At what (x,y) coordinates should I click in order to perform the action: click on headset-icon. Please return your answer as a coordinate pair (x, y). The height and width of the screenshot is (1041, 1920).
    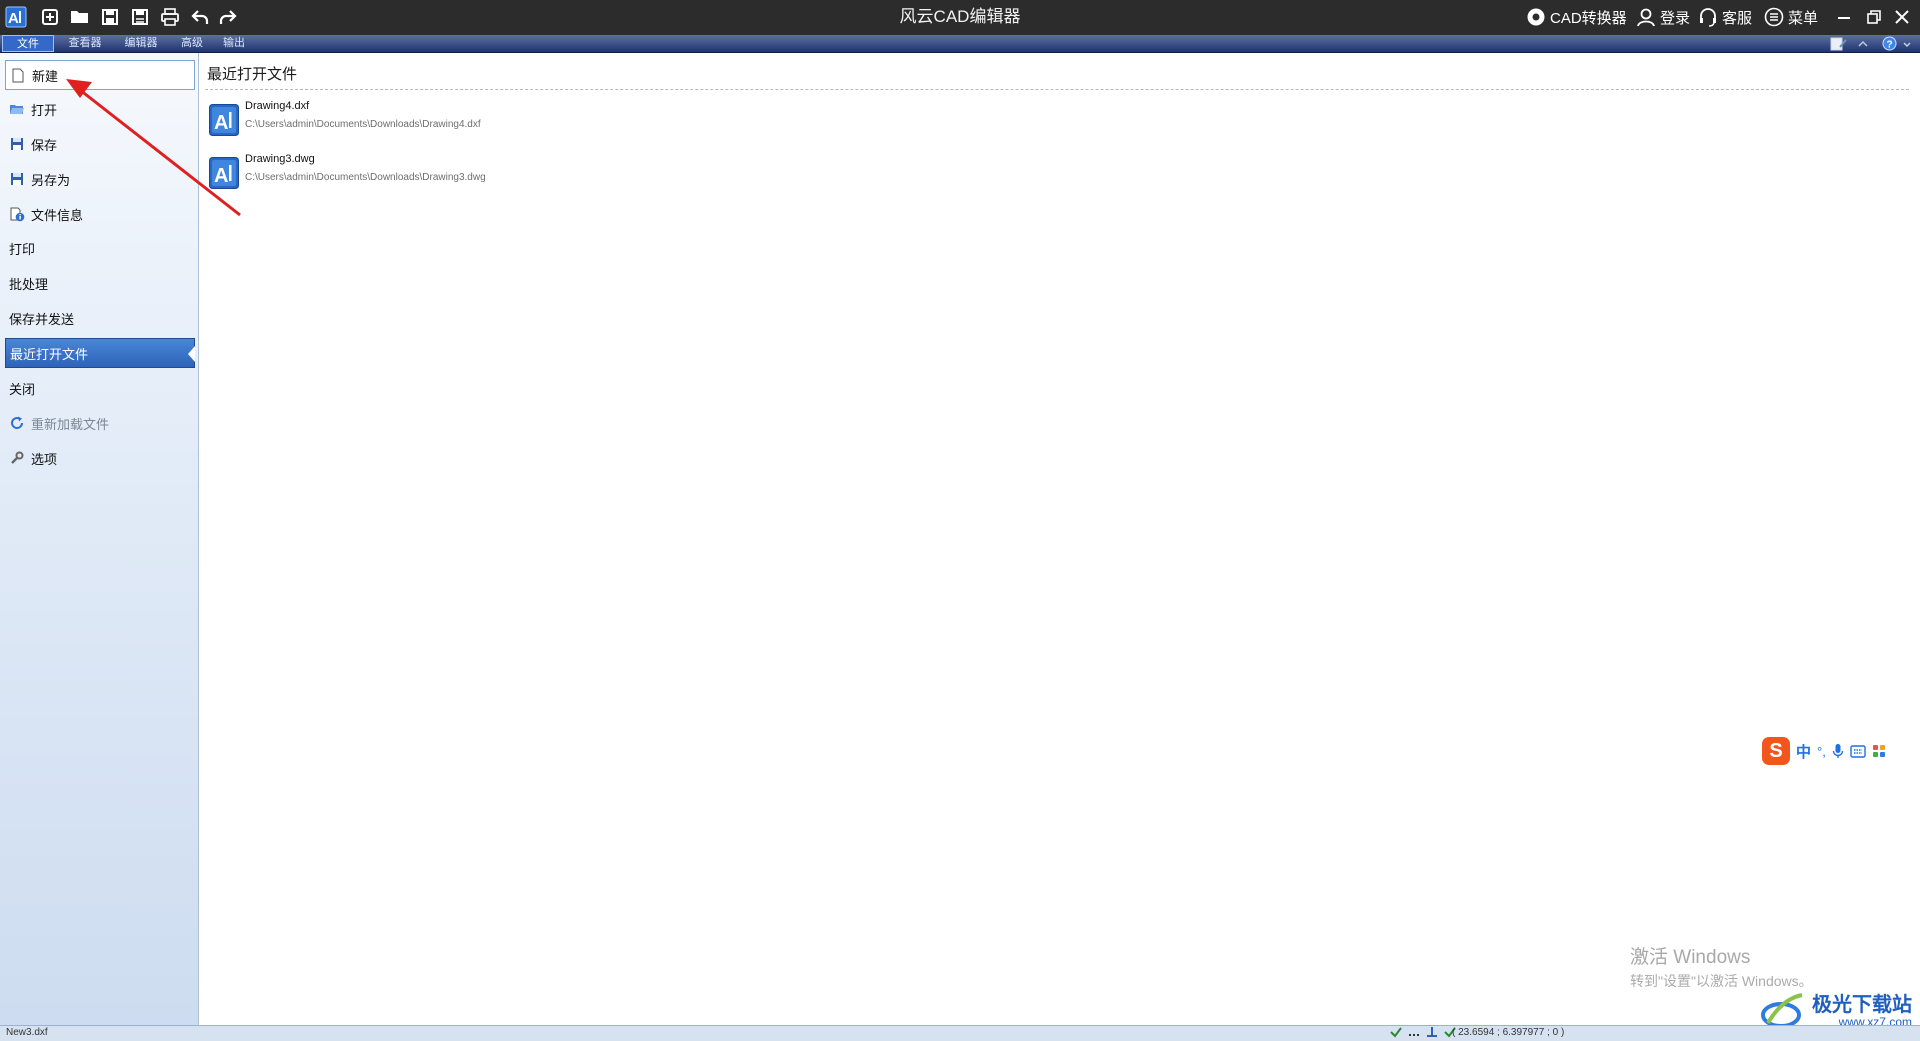
    Looking at the image, I should click on (1708, 17).